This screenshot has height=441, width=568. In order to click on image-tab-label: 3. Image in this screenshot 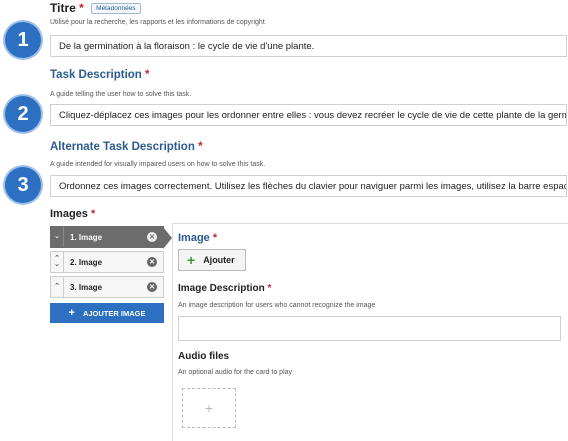, I will do `click(86, 287)`.